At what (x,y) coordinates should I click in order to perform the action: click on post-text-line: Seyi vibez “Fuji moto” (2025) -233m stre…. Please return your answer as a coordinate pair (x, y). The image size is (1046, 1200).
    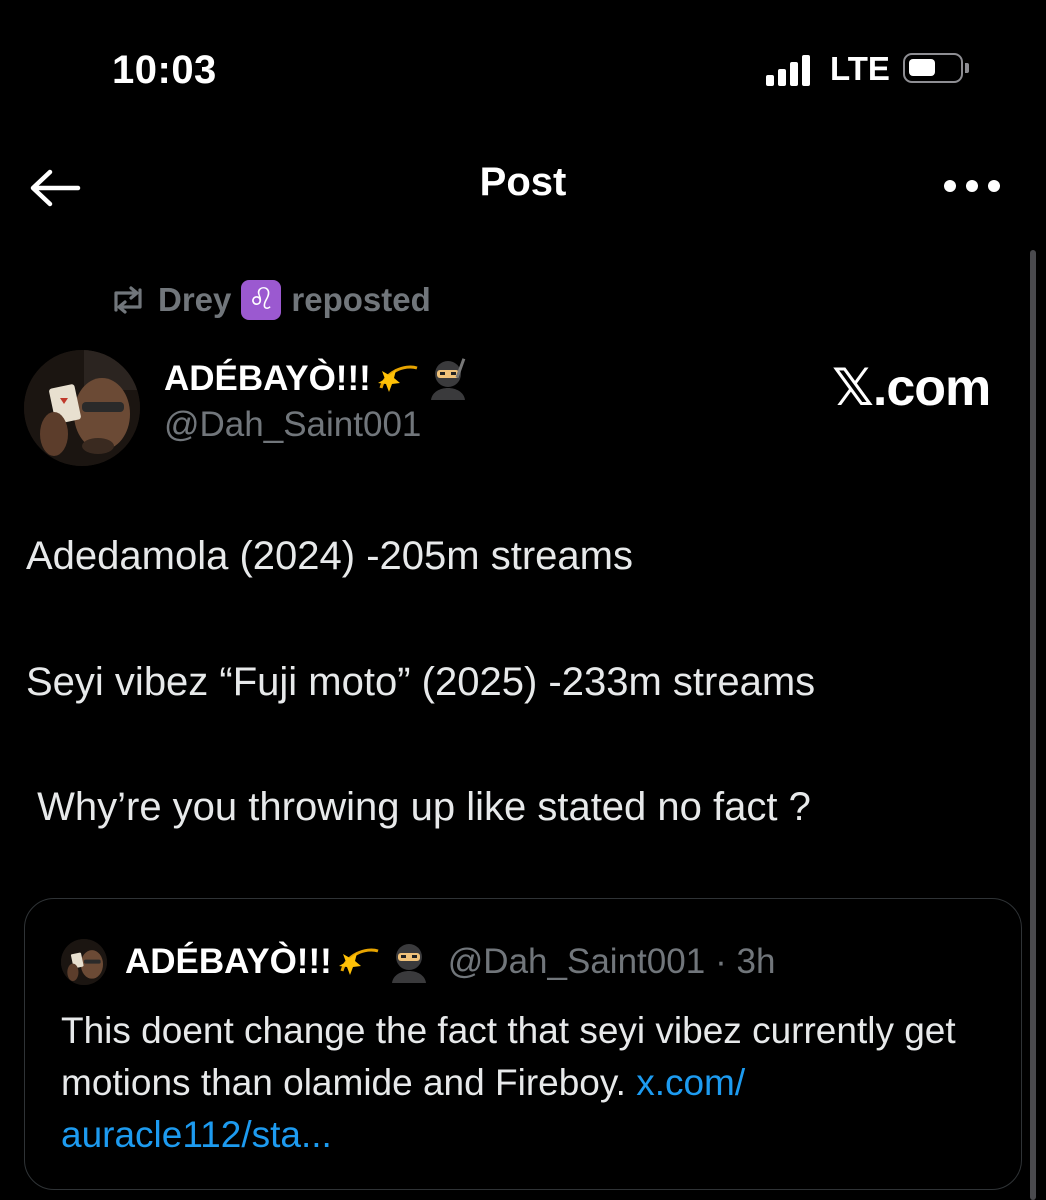
    Looking at the image, I should click on (421, 682).